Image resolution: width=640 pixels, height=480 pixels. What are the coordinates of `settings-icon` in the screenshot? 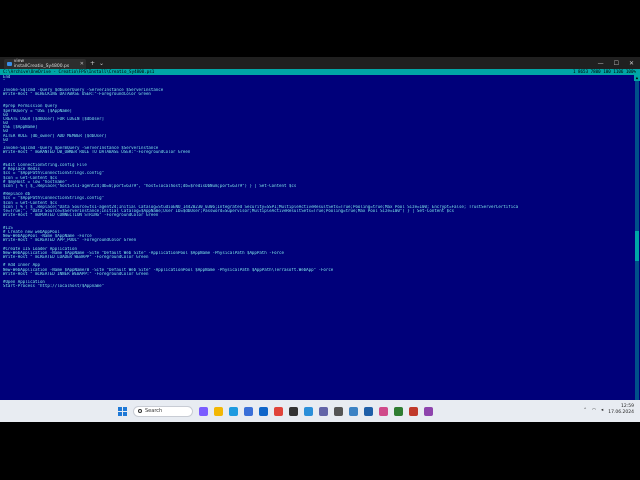 It's located at (338, 411).